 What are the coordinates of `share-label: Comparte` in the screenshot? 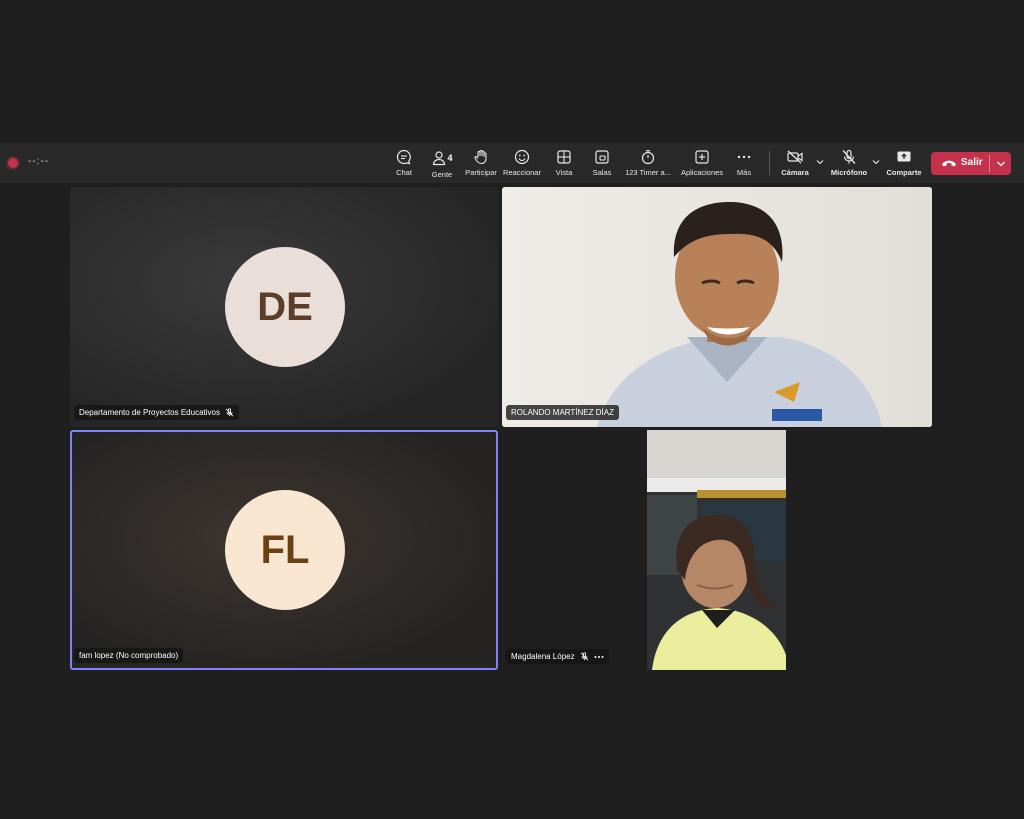 It's located at (904, 172).